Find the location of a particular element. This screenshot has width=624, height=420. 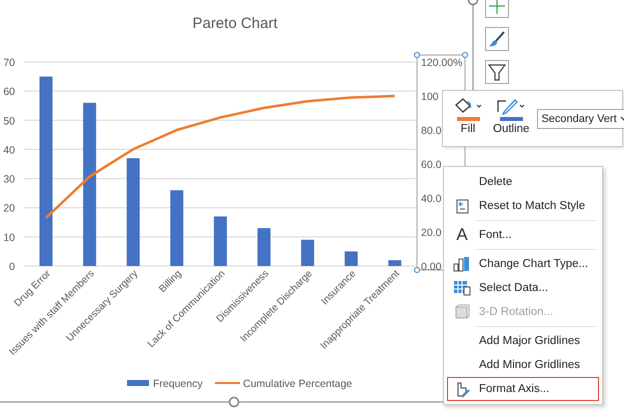

chart-elements-button is located at coordinates (497, 9).